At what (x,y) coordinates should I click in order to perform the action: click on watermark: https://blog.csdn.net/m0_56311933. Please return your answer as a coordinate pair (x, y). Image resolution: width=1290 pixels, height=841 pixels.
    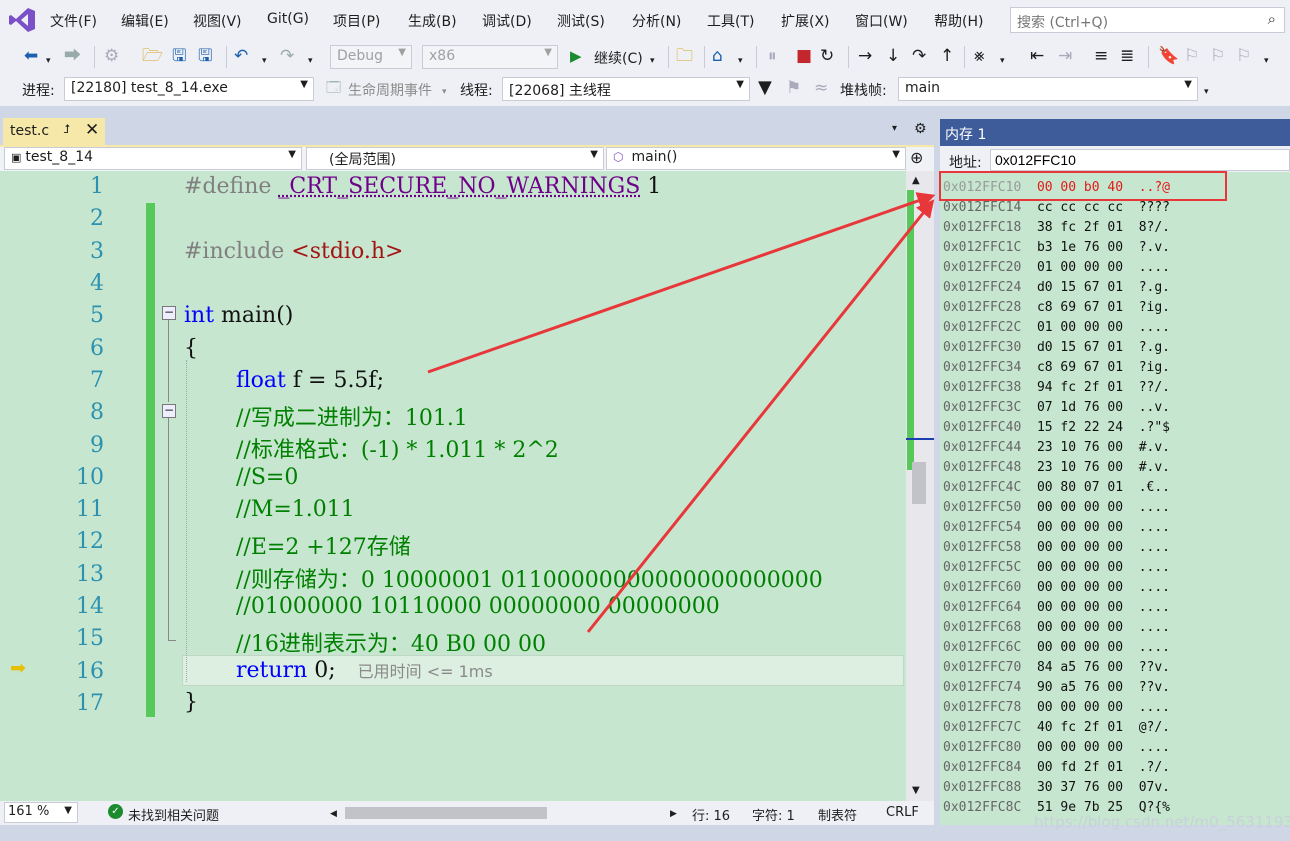
    Looking at the image, I should click on (1162, 822).